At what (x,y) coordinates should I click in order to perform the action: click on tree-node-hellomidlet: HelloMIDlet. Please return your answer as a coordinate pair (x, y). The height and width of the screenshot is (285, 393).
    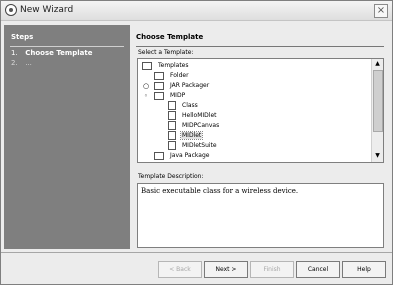
    Looking at the image, I should click on (193, 116).